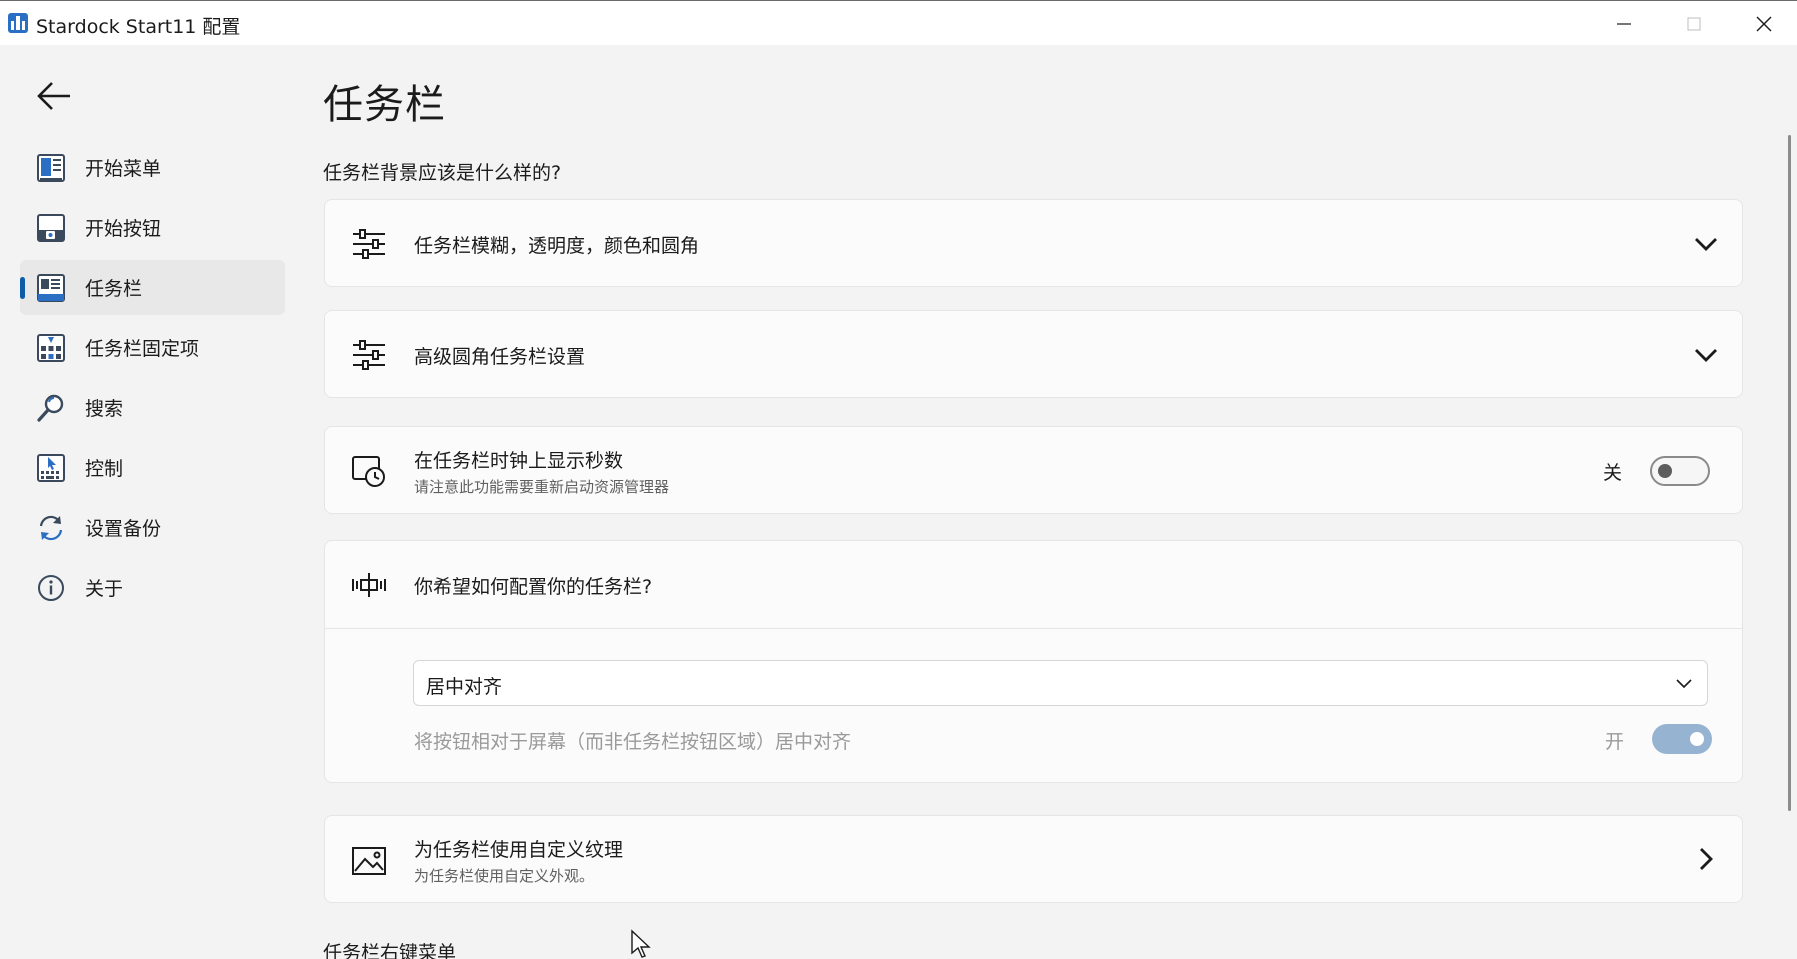  What do you see at coordinates (114, 289) in the screenshot?
I see `sidebar-item-label: 任务栏` at bounding box center [114, 289].